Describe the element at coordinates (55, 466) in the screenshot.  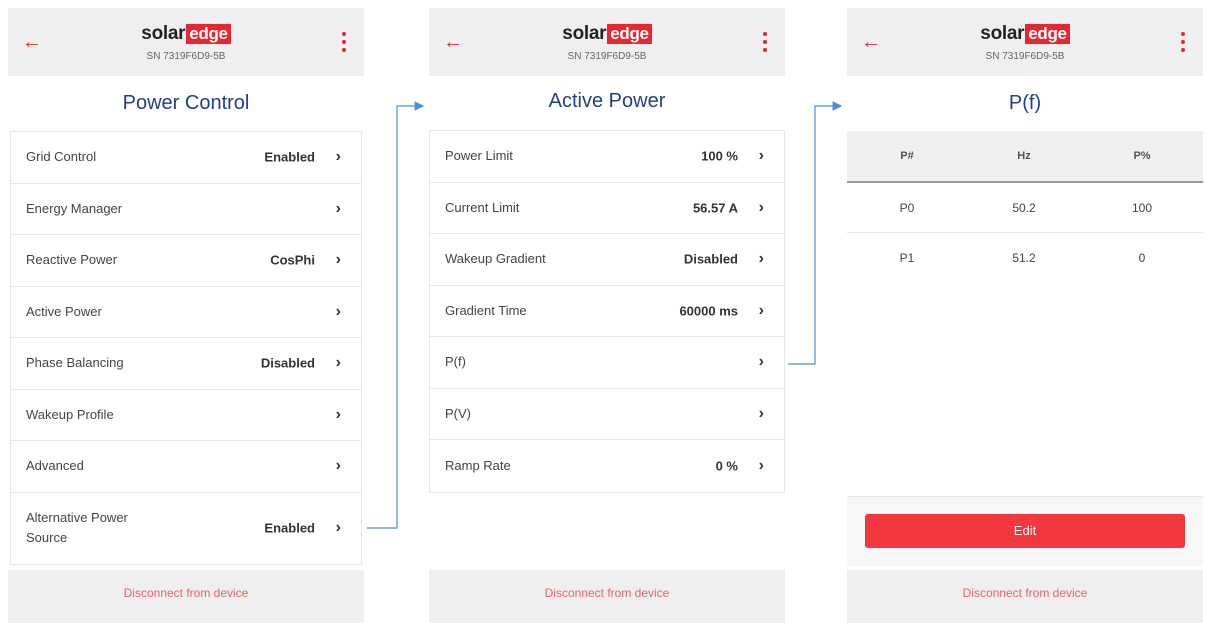
I see `item-label: Advanced` at that location.